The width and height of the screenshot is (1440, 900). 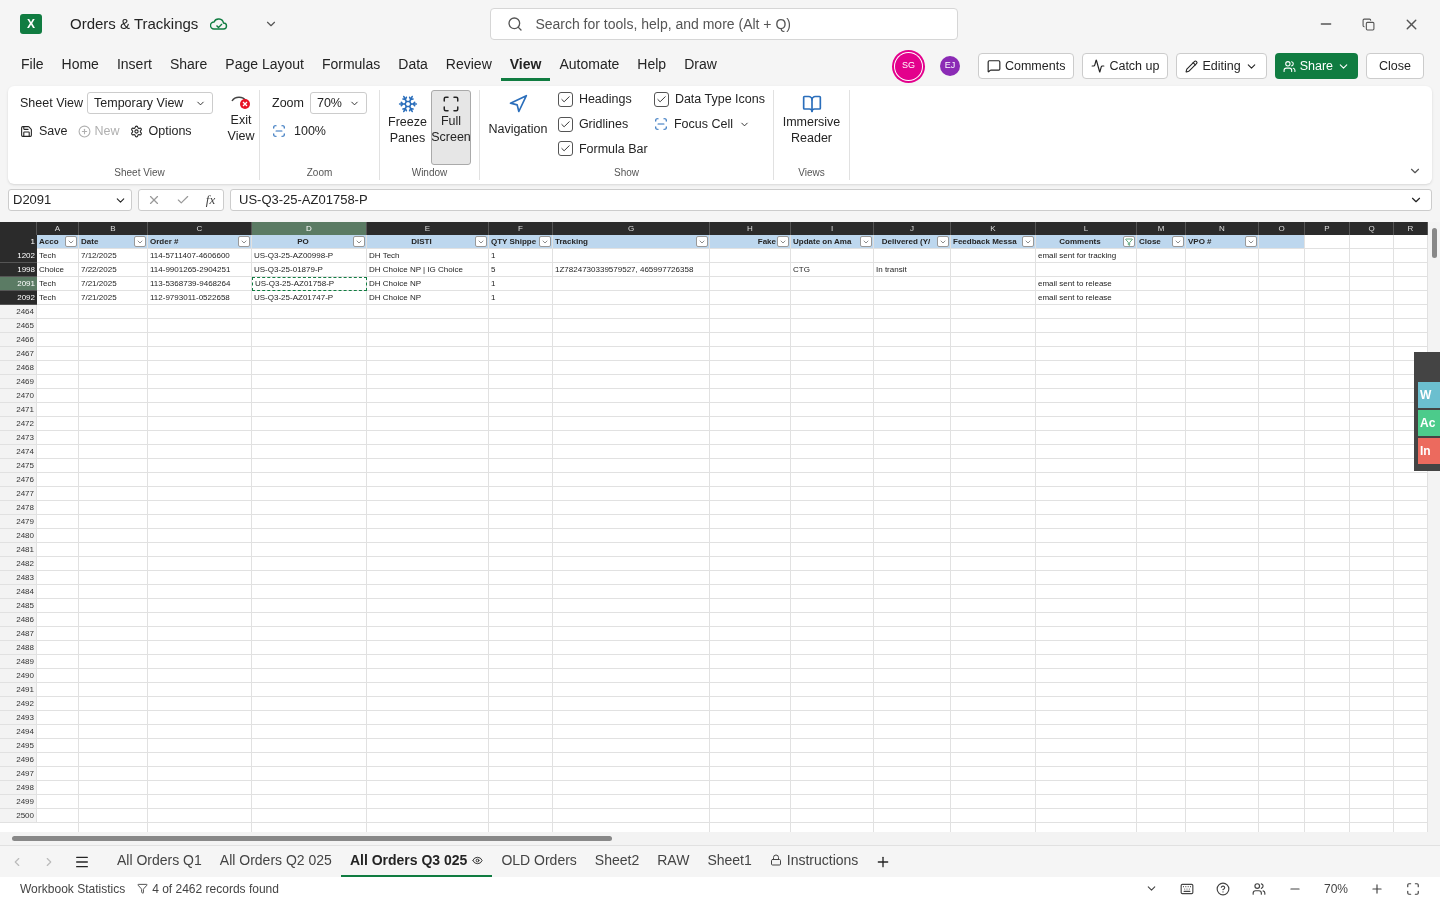 What do you see at coordinates (159, 861) in the screenshot?
I see `sheet-tab: All Orders Q1` at bounding box center [159, 861].